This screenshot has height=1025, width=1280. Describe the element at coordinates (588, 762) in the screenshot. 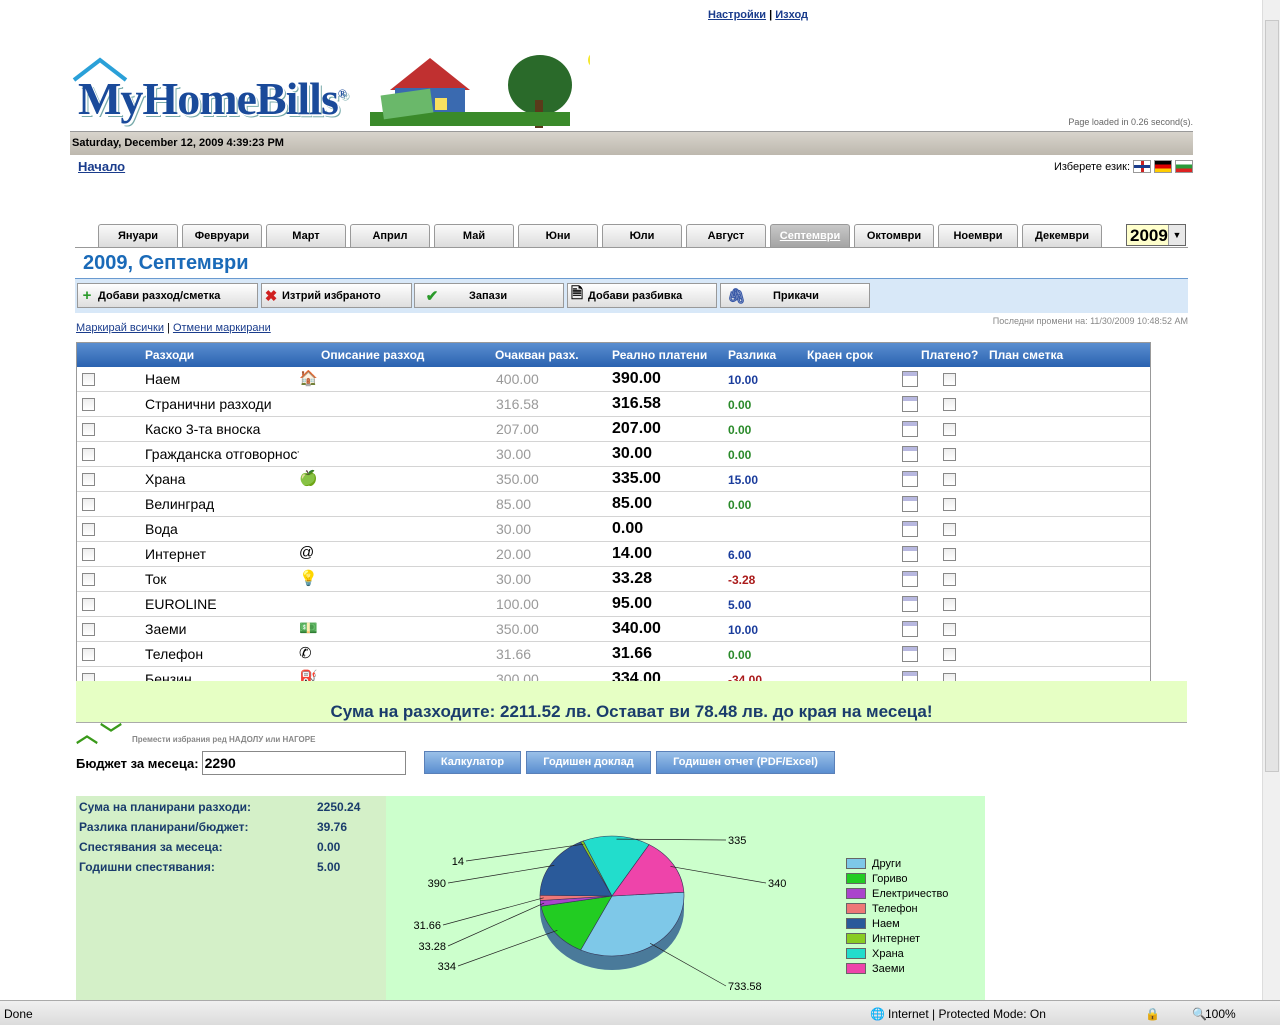

I see `annual-report-button: Годишен доклад` at that location.